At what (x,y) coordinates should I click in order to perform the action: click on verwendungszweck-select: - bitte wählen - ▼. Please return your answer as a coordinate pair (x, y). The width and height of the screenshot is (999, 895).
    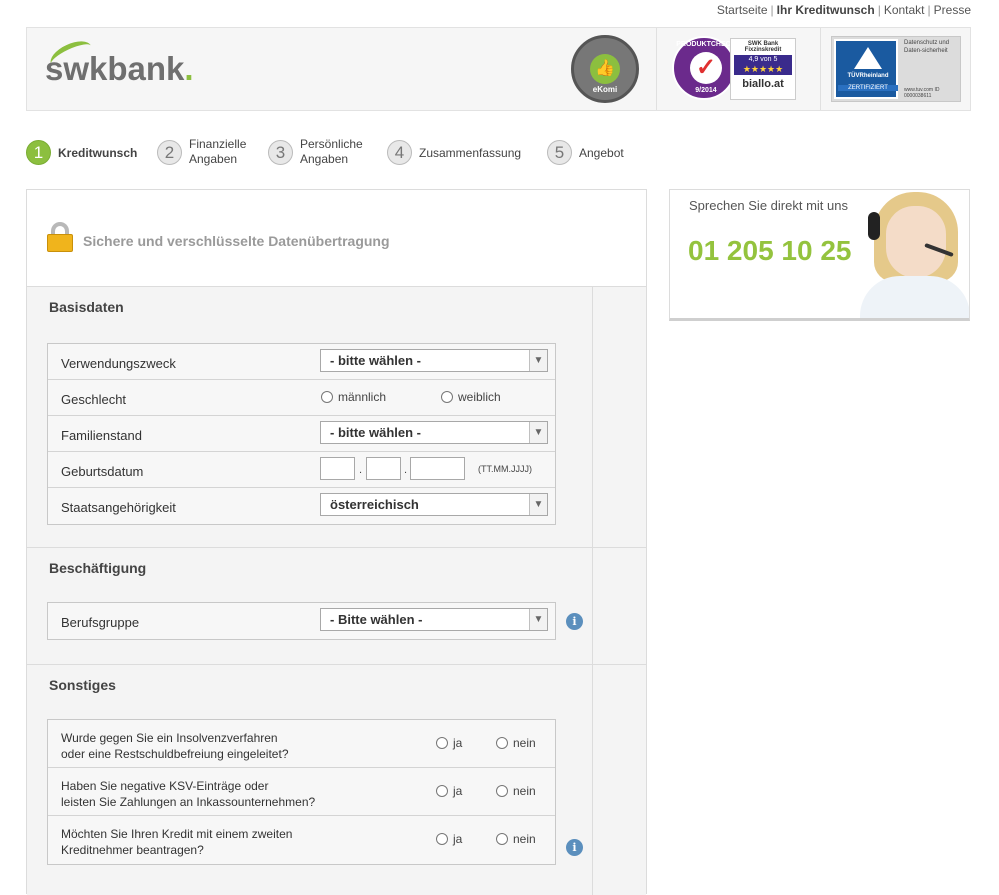
    Looking at the image, I should click on (434, 360).